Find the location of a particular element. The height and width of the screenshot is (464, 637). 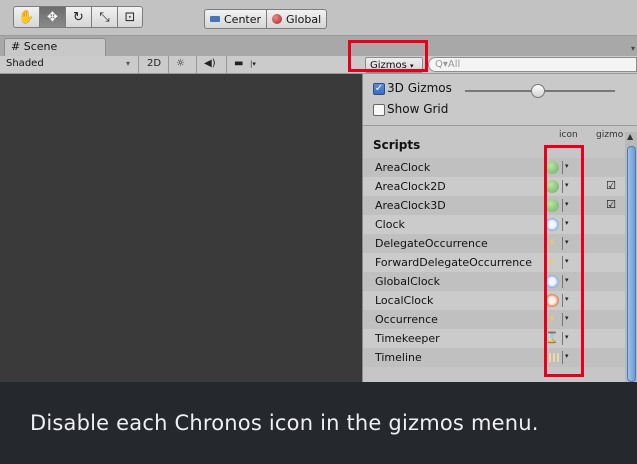

script-name: DelegateOccurrence is located at coordinates (431, 243).